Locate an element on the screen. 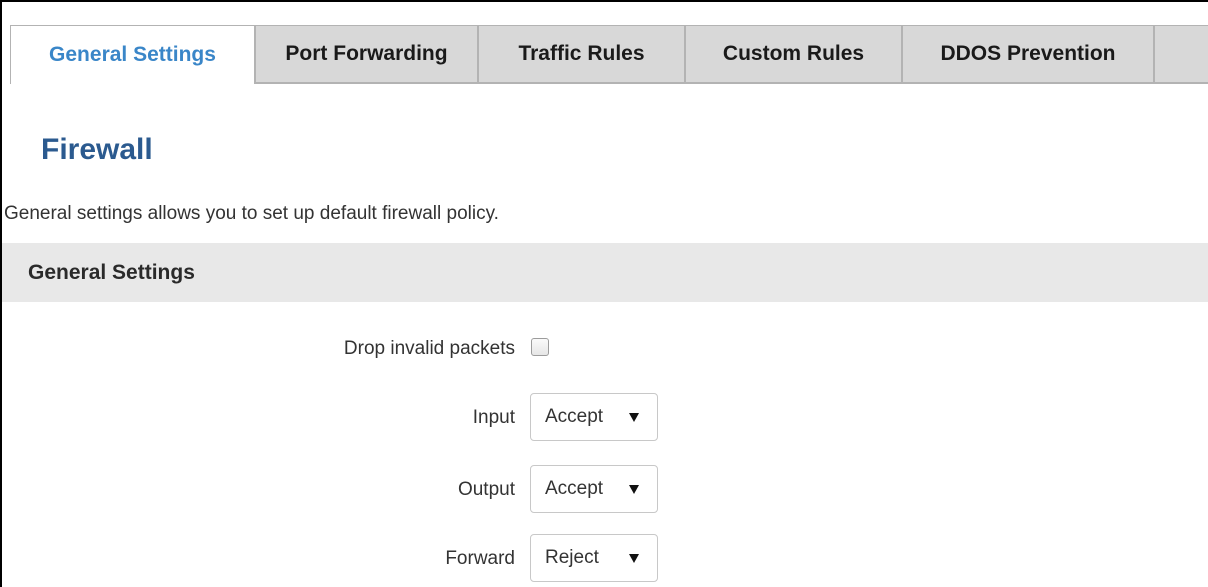 Image resolution: width=1208 pixels, height=587 pixels. output-label: Output is located at coordinates (486, 489).